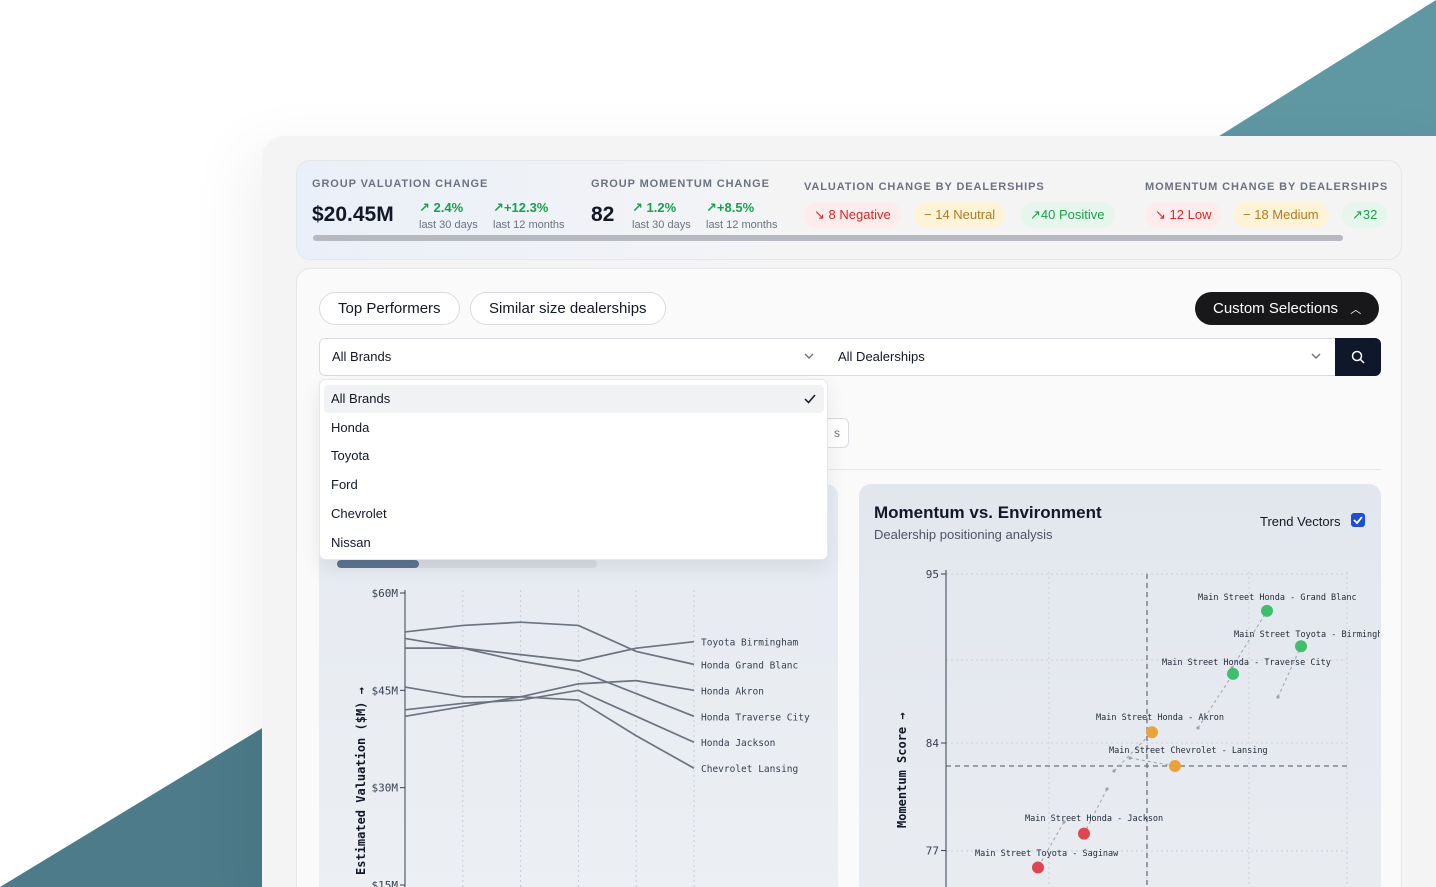 This screenshot has width=1436, height=887. I want to click on high-pill: ↗32, so click(1365, 215).